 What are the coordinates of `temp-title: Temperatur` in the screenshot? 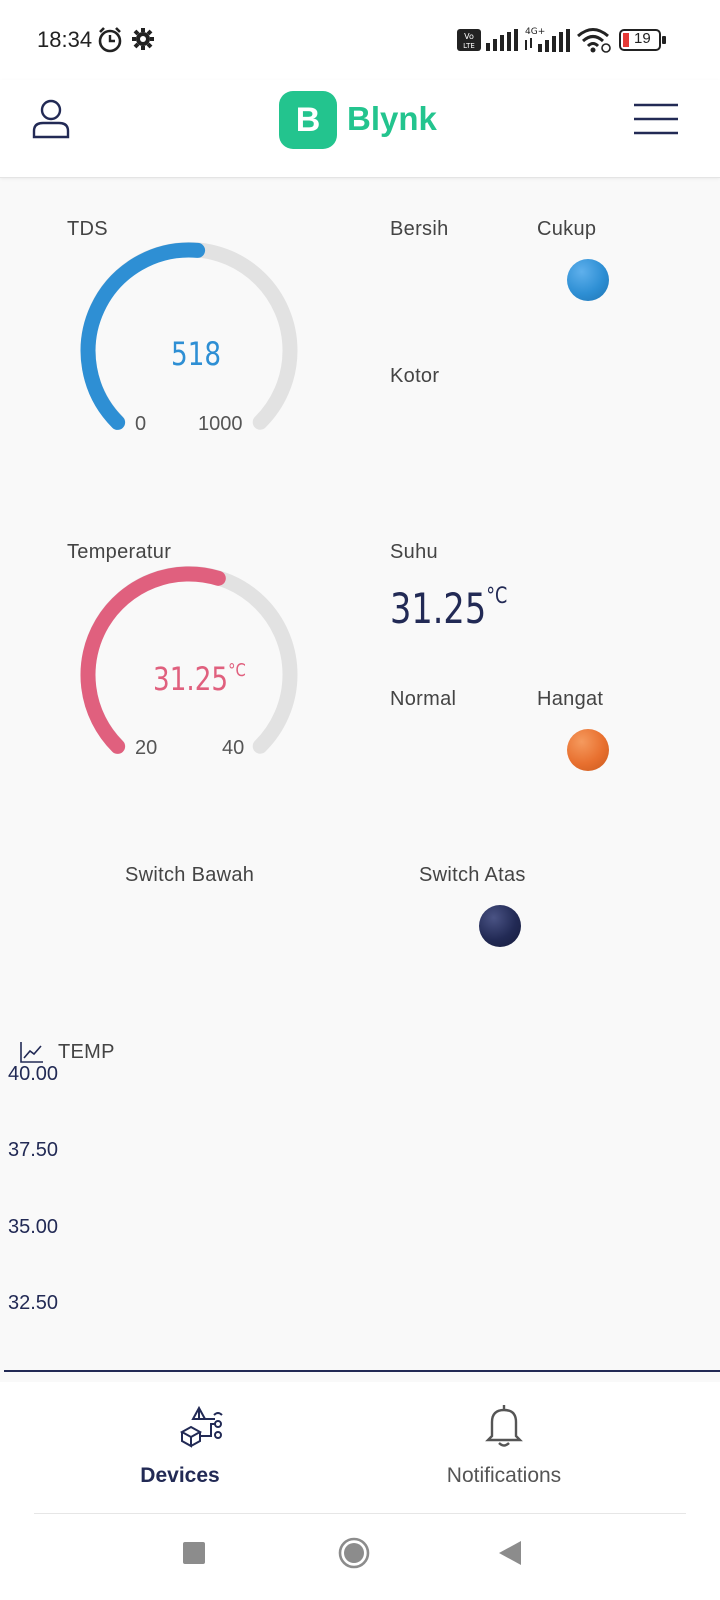 It's located at (119, 552).